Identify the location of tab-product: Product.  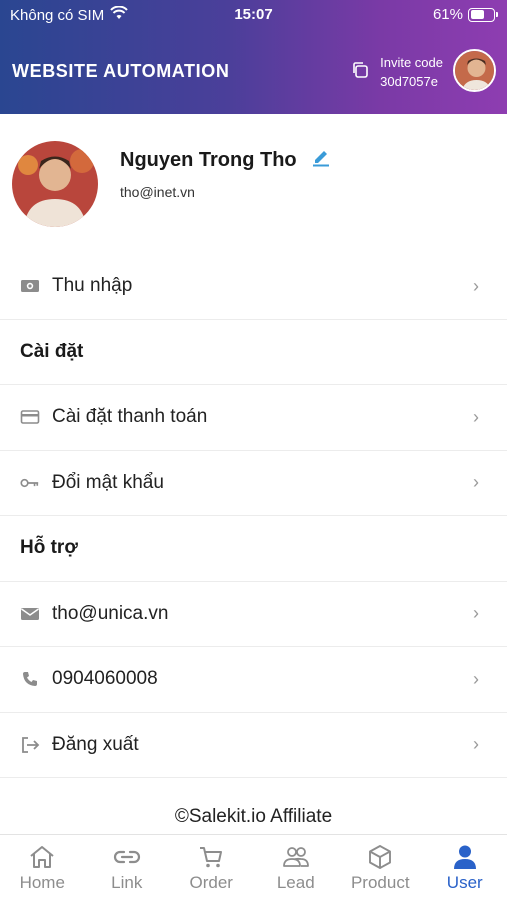
(380, 867).